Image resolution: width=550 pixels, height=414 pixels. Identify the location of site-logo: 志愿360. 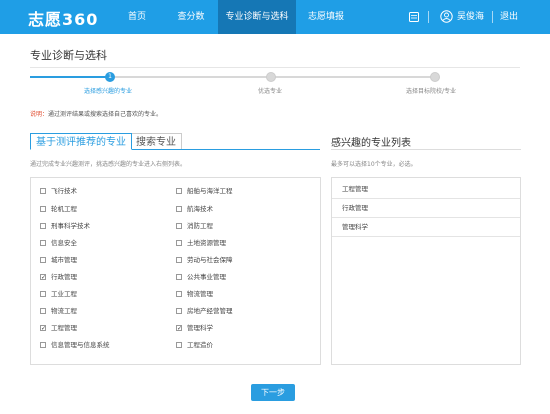
(63, 18).